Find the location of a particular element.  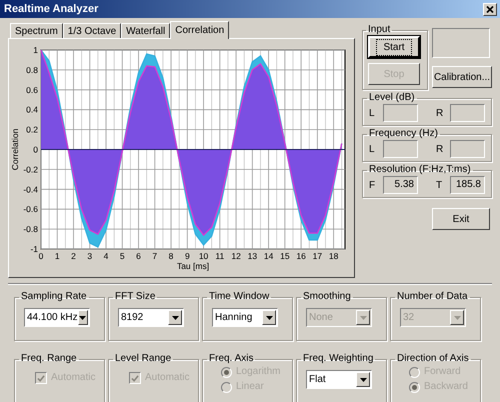

tick-label: 15 is located at coordinates (285, 256).